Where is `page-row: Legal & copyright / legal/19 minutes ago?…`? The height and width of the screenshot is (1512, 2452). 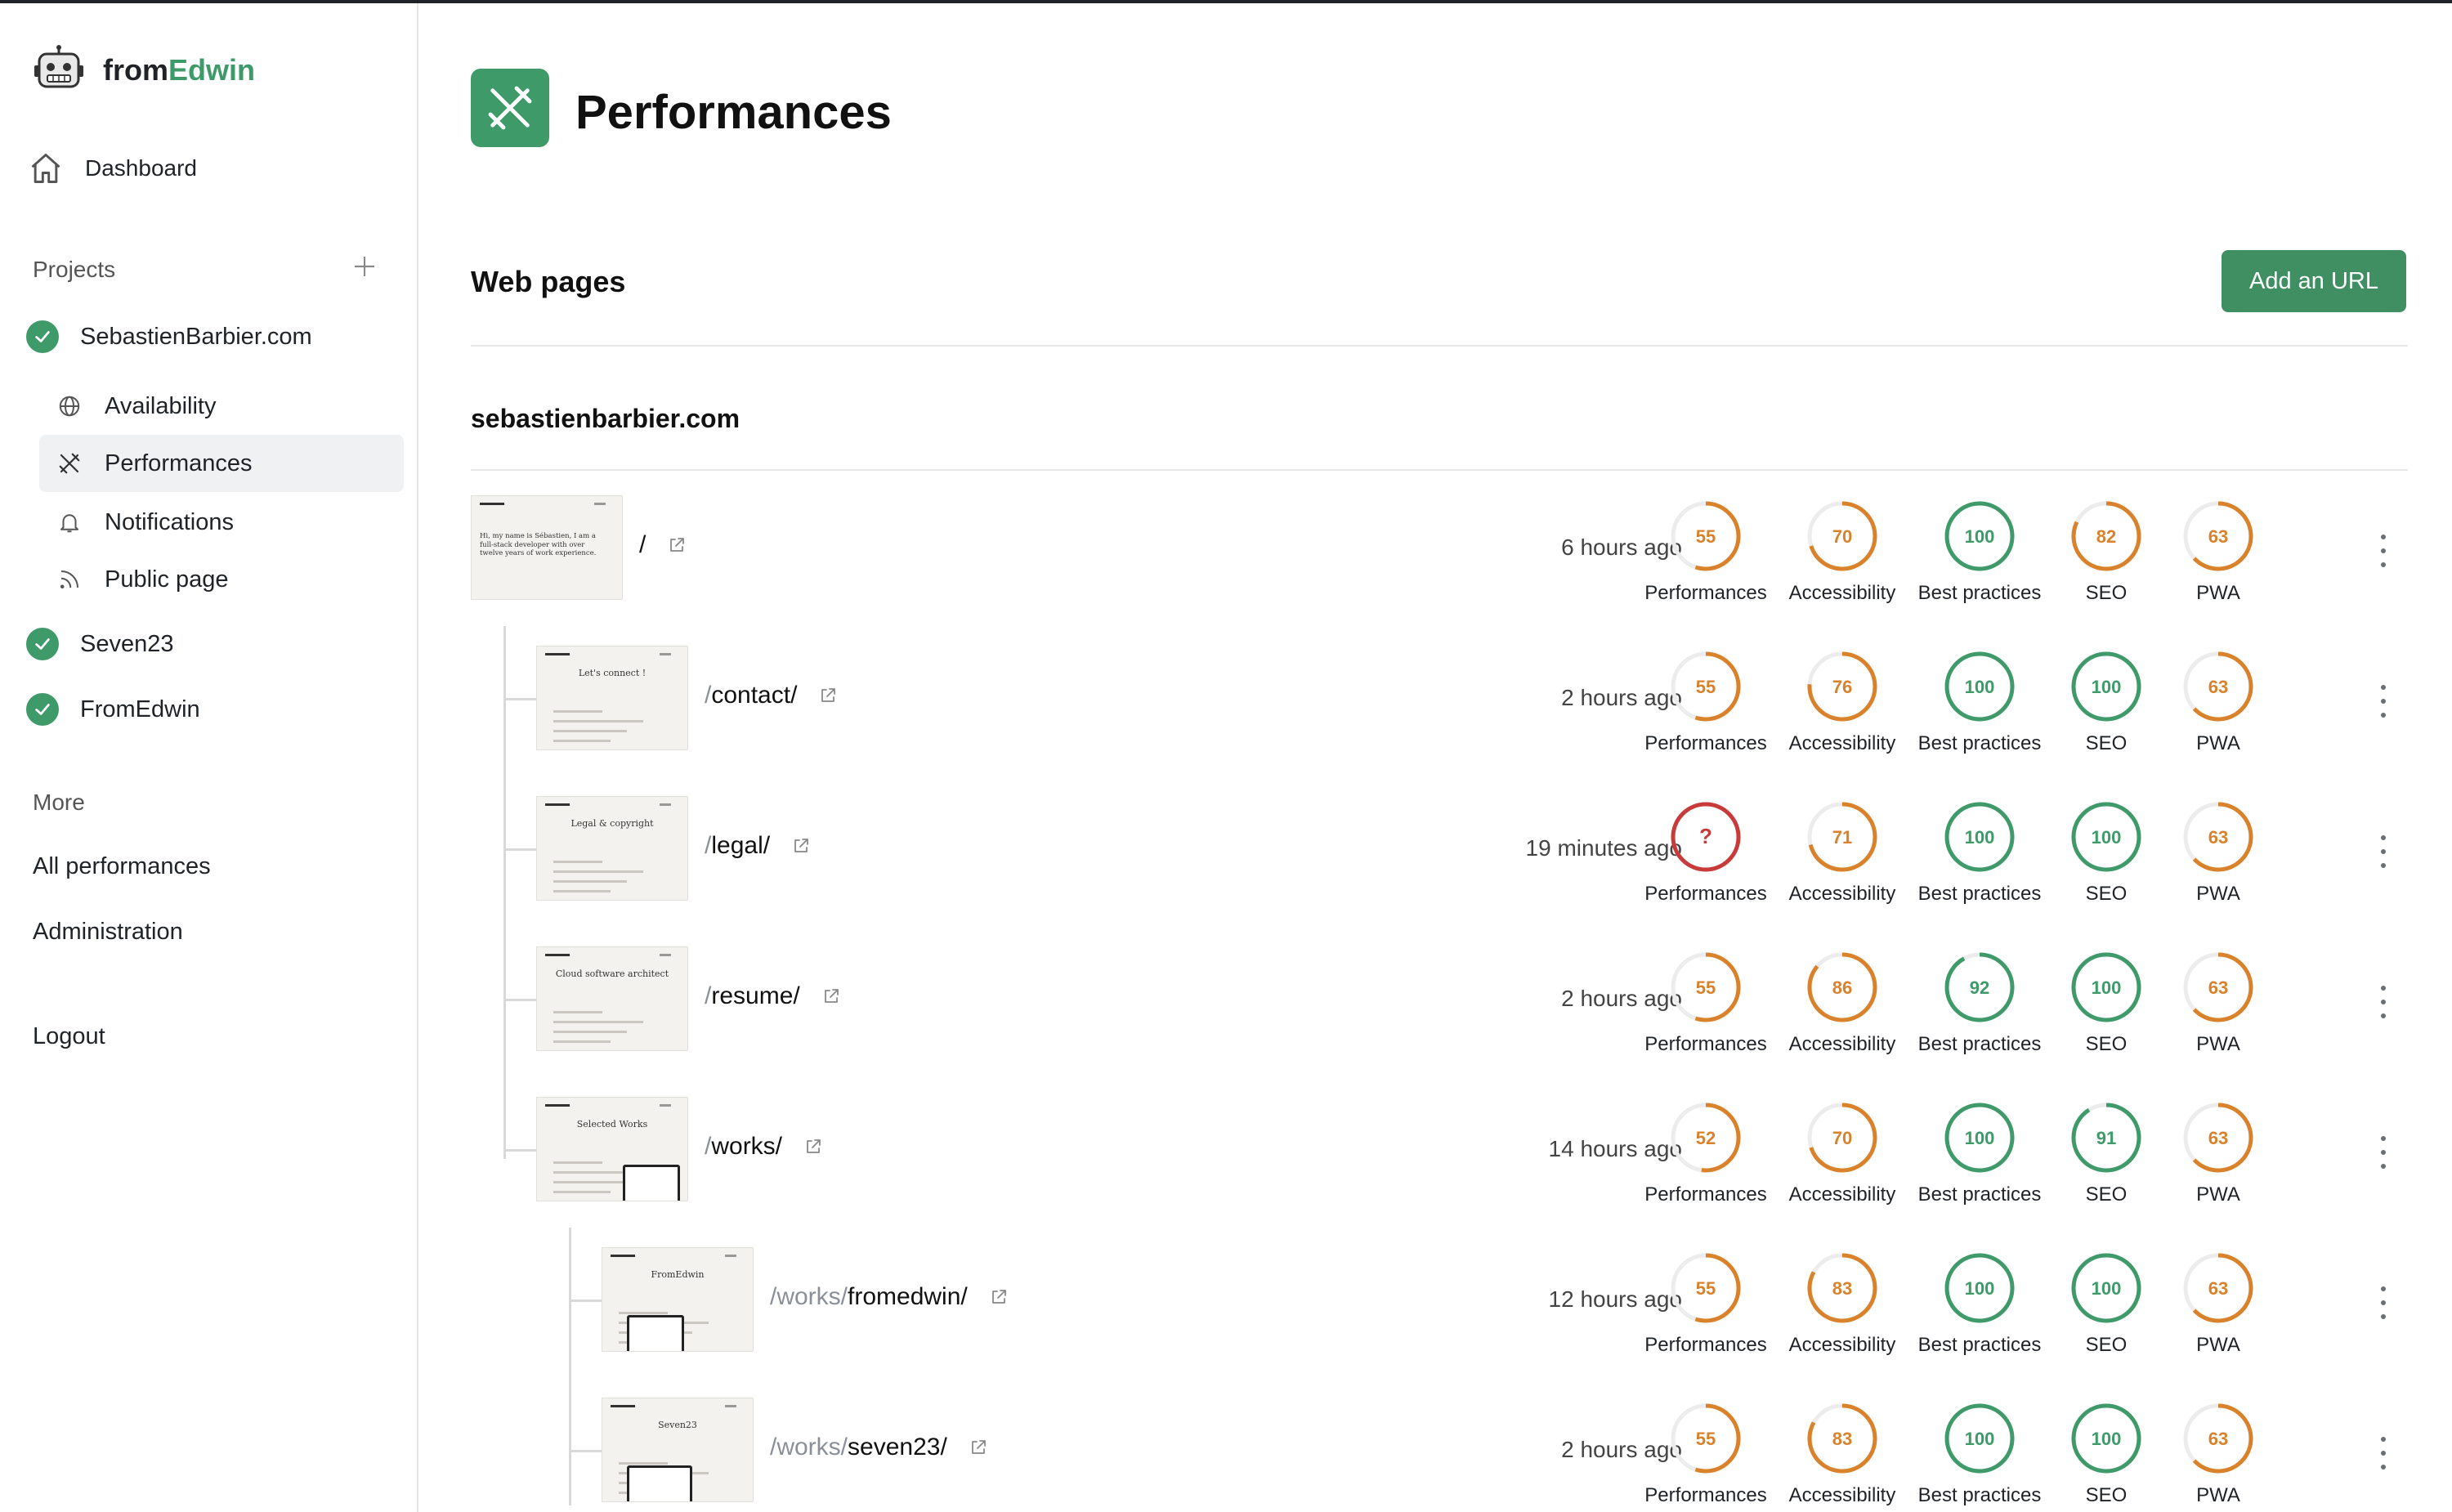
page-row: Legal & copyright / legal/19 minutes ago?… is located at coordinates (1435, 851).